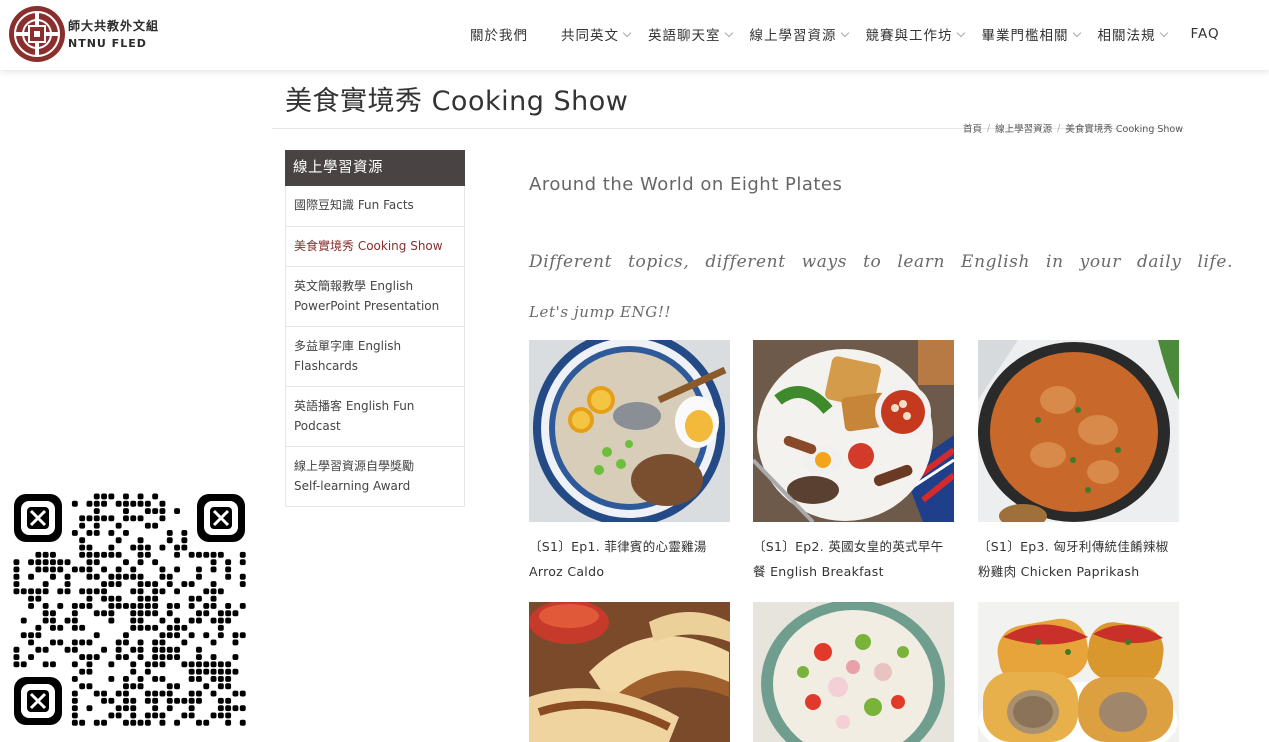 The height and width of the screenshot is (742, 1269). What do you see at coordinates (853, 559) in the screenshot?
I see `episode-title: 〔S1〕Ep2. 英國女皇的英式早午 餐 English Breakfast` at bounding box center [853, 559].